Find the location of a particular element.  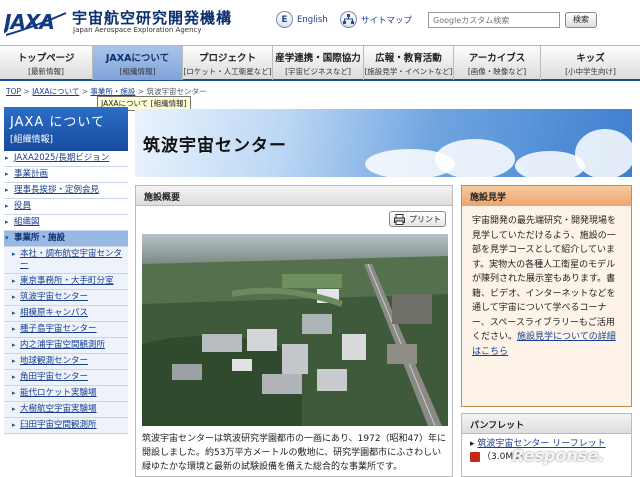

nav-tab-title: プロジェクト is located at coordinates (227, 58).